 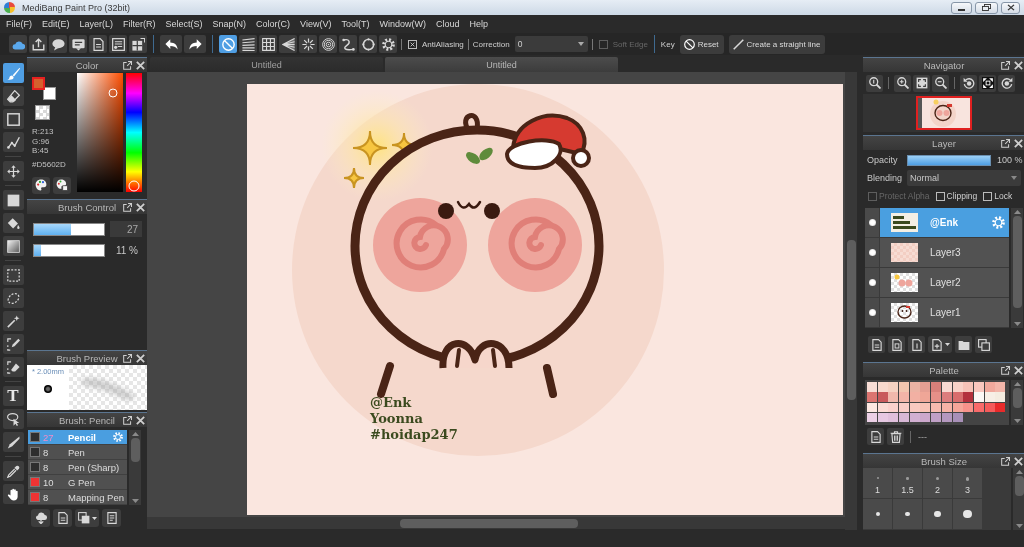 What do you see at coordinates (56, 24) in the screenshot?
I see `menu-item: Edit(E)` at bounding box center [56, 24].